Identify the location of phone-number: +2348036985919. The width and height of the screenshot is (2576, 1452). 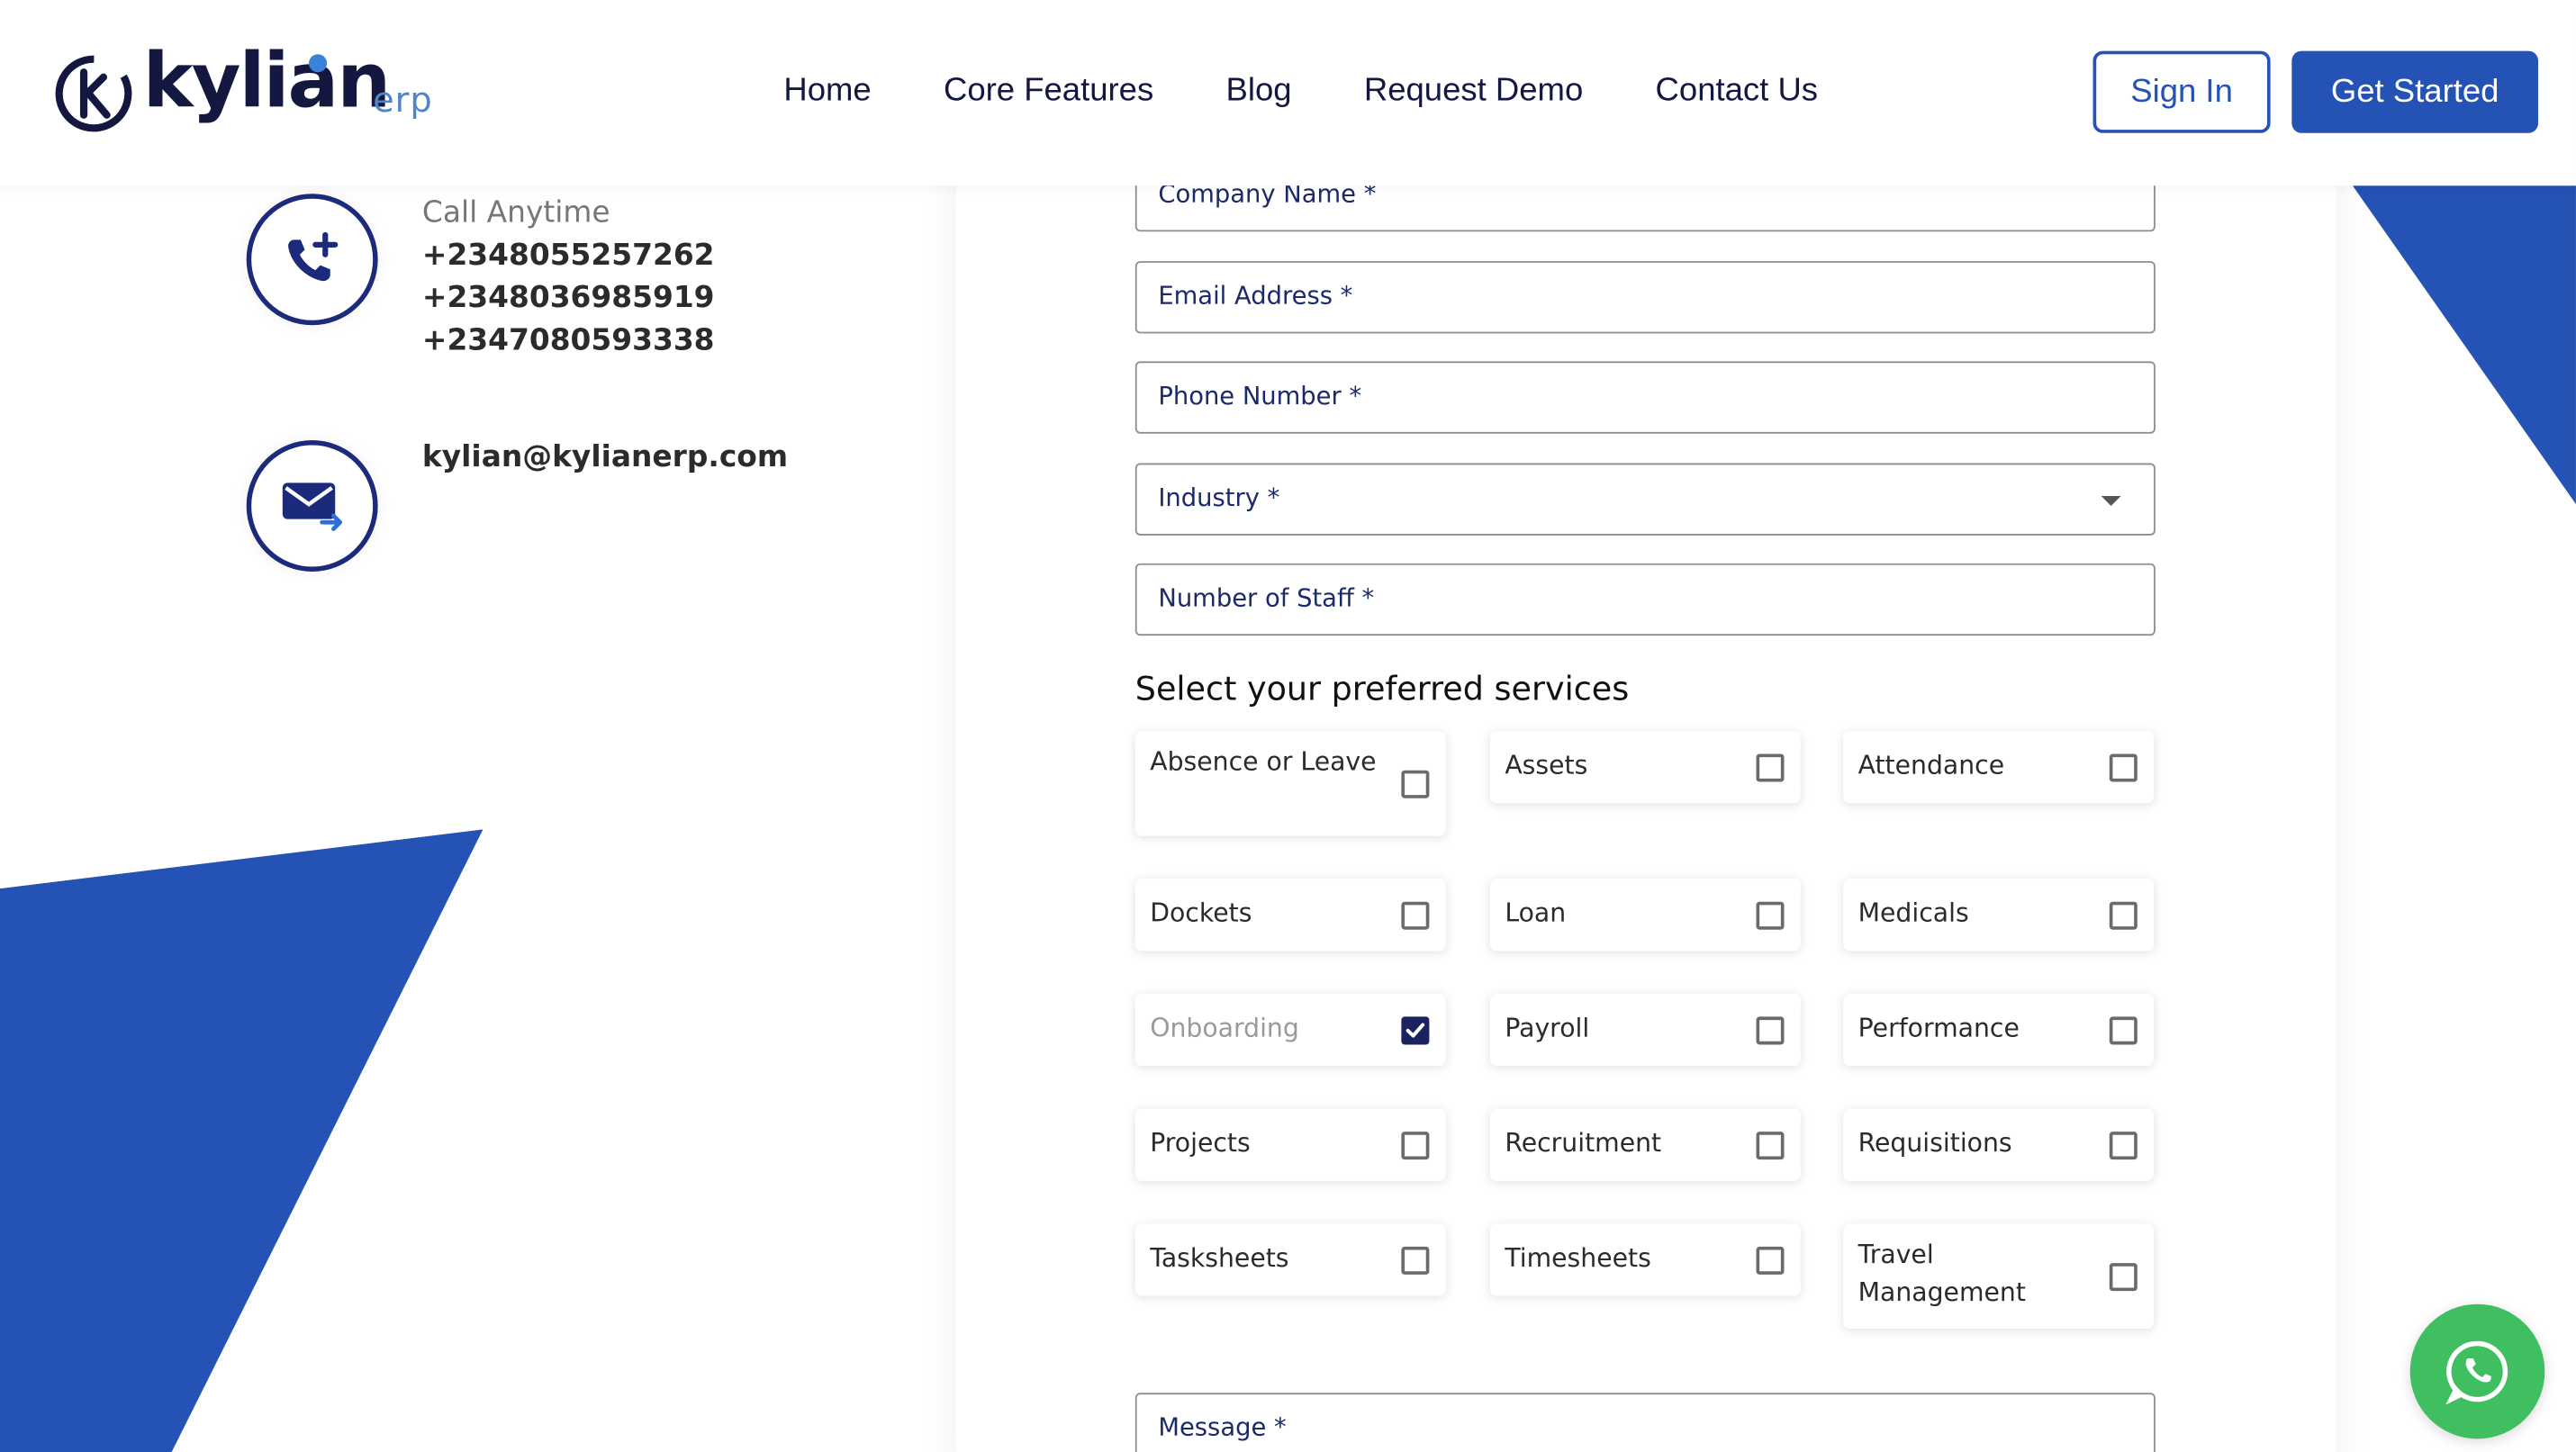
(568, 298).